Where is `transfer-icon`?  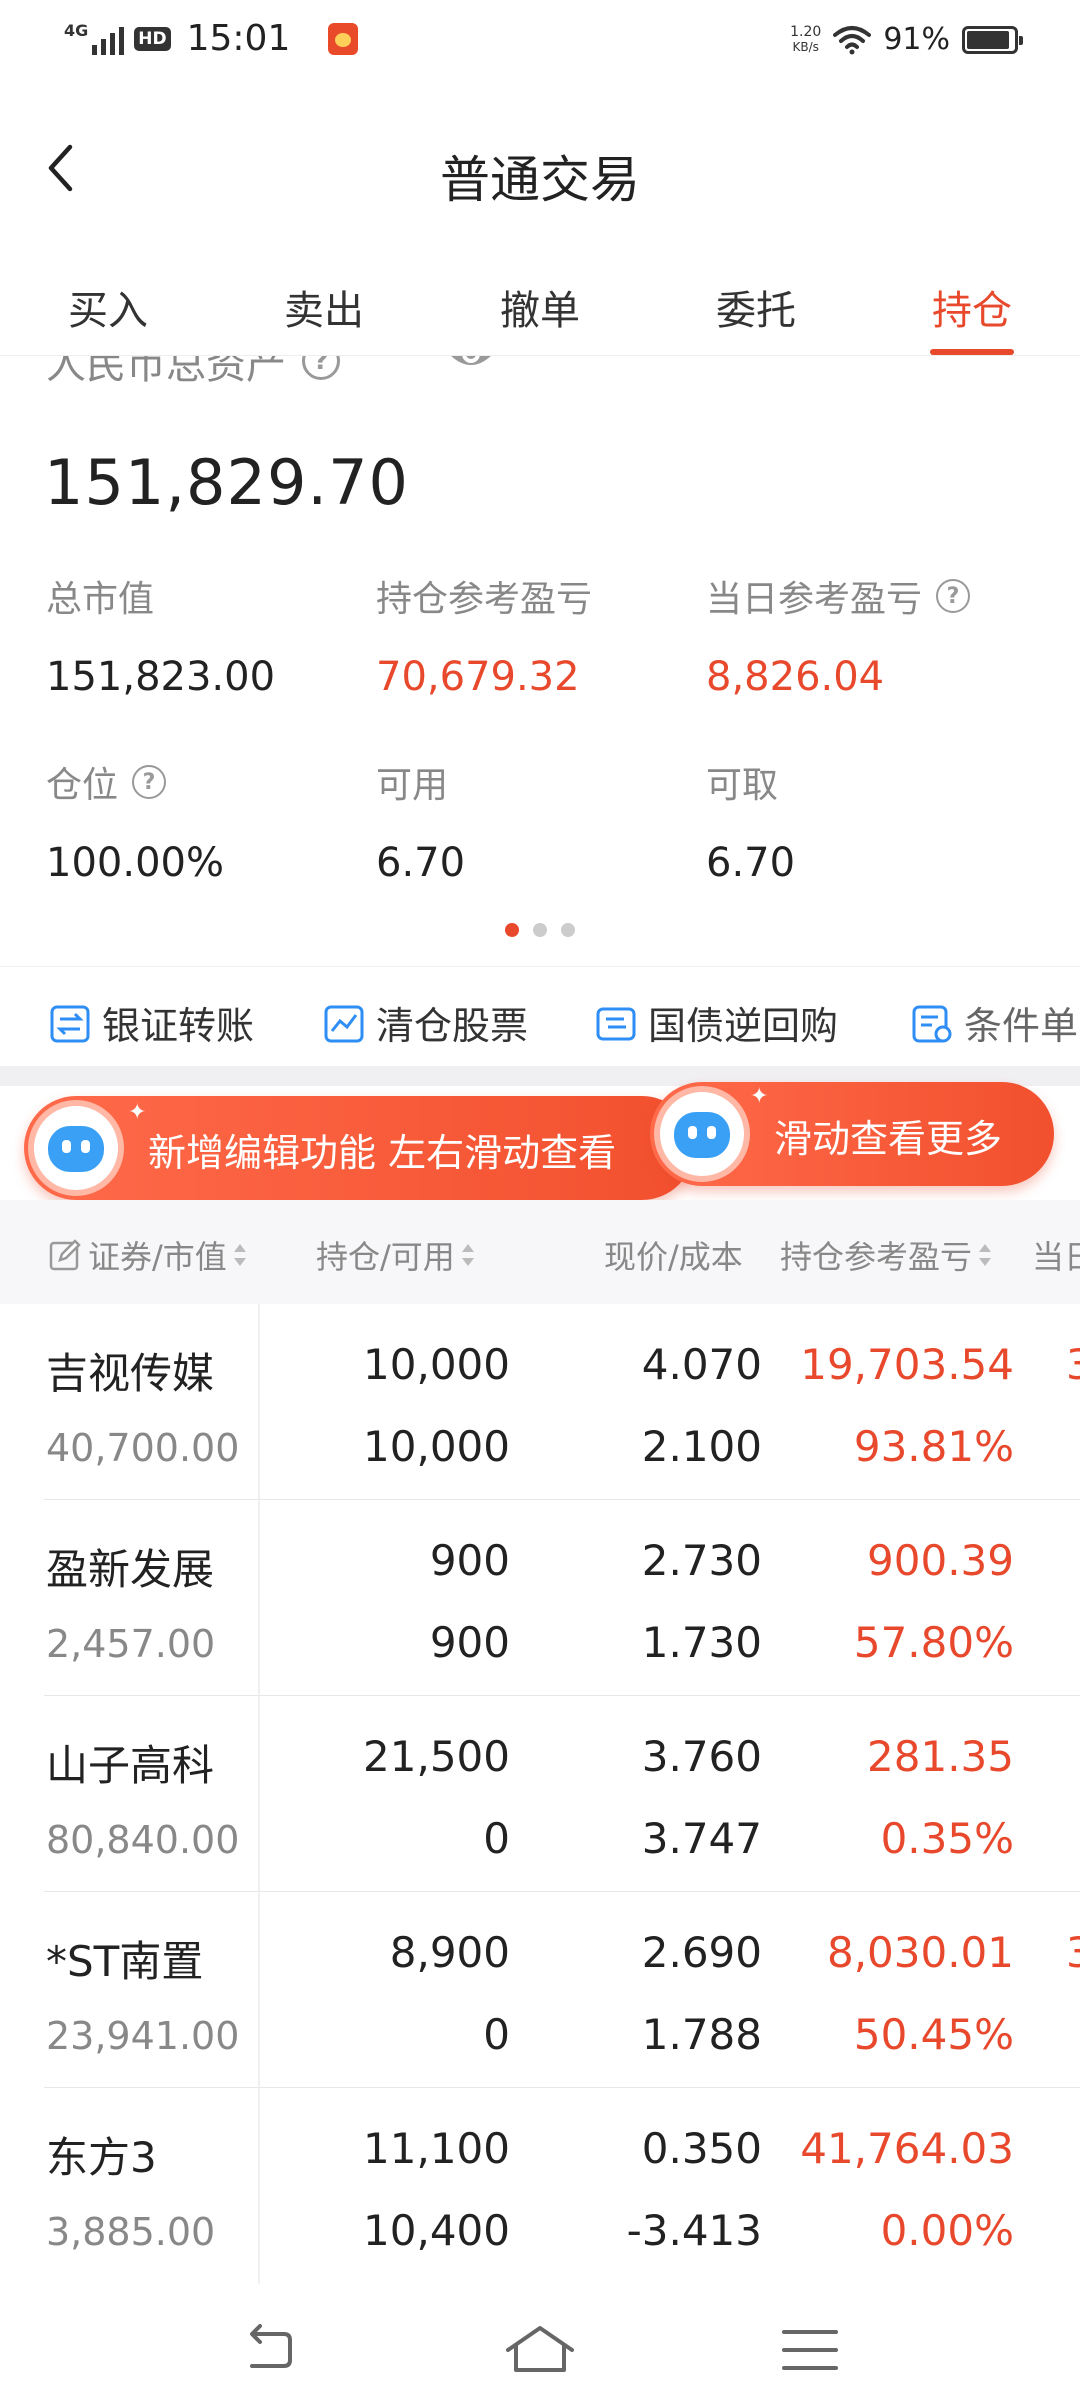 transfer-icon is located at coordinates (70, 1023).